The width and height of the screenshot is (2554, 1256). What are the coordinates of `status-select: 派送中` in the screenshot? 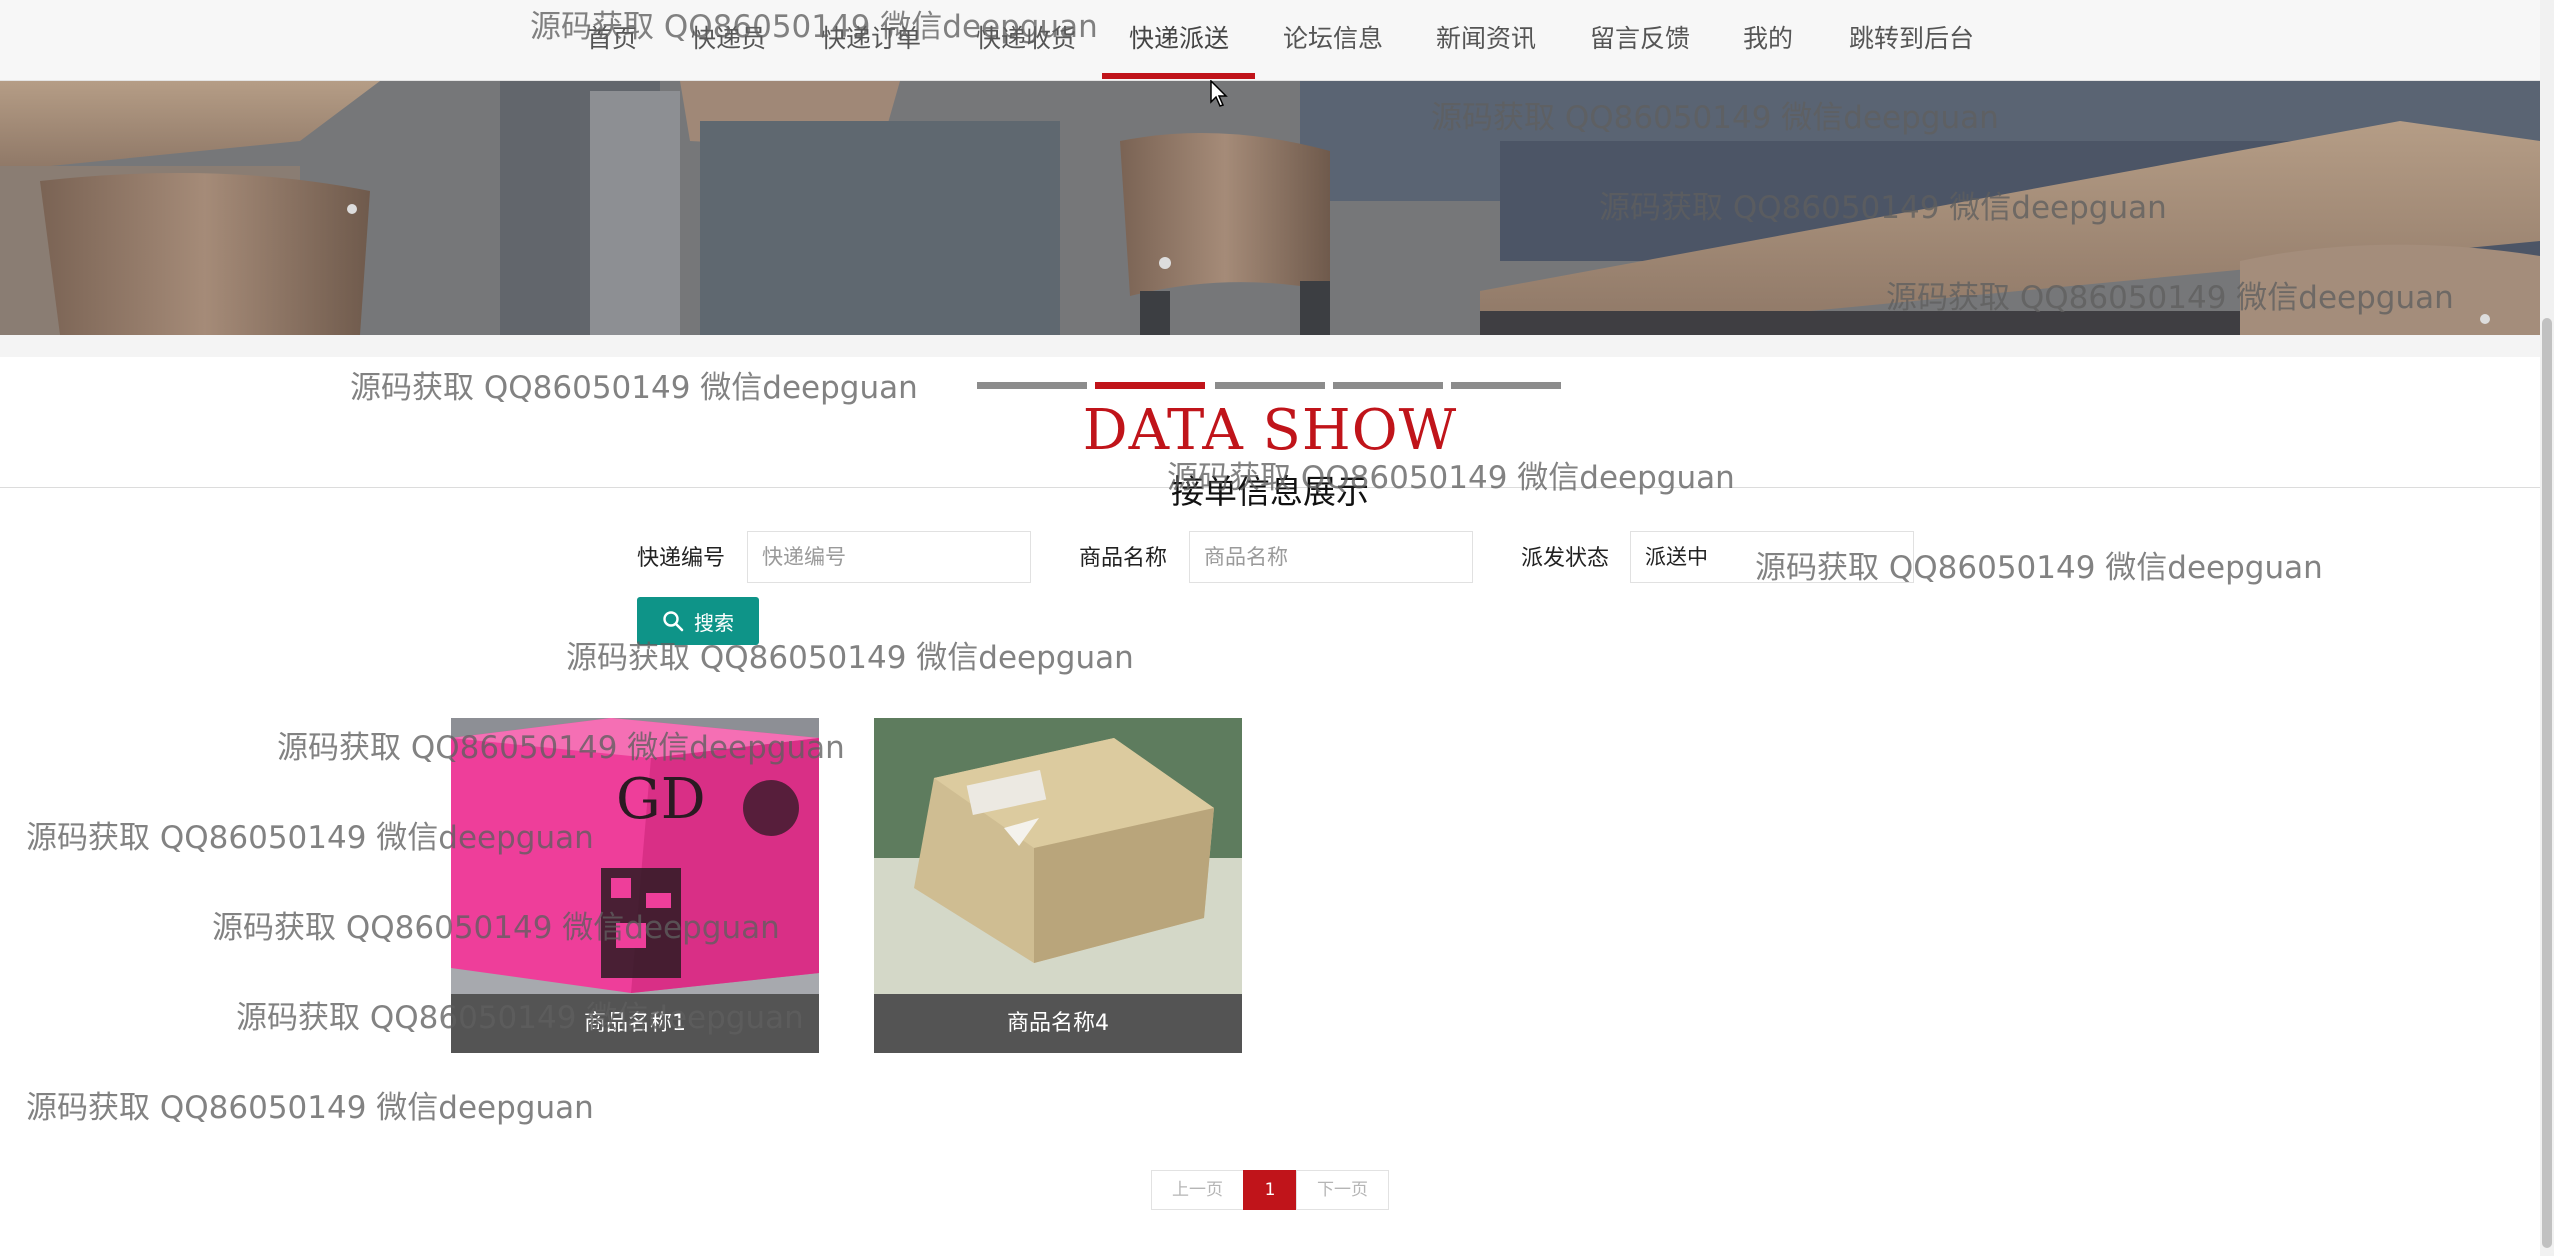 It's located at (1772, 557).